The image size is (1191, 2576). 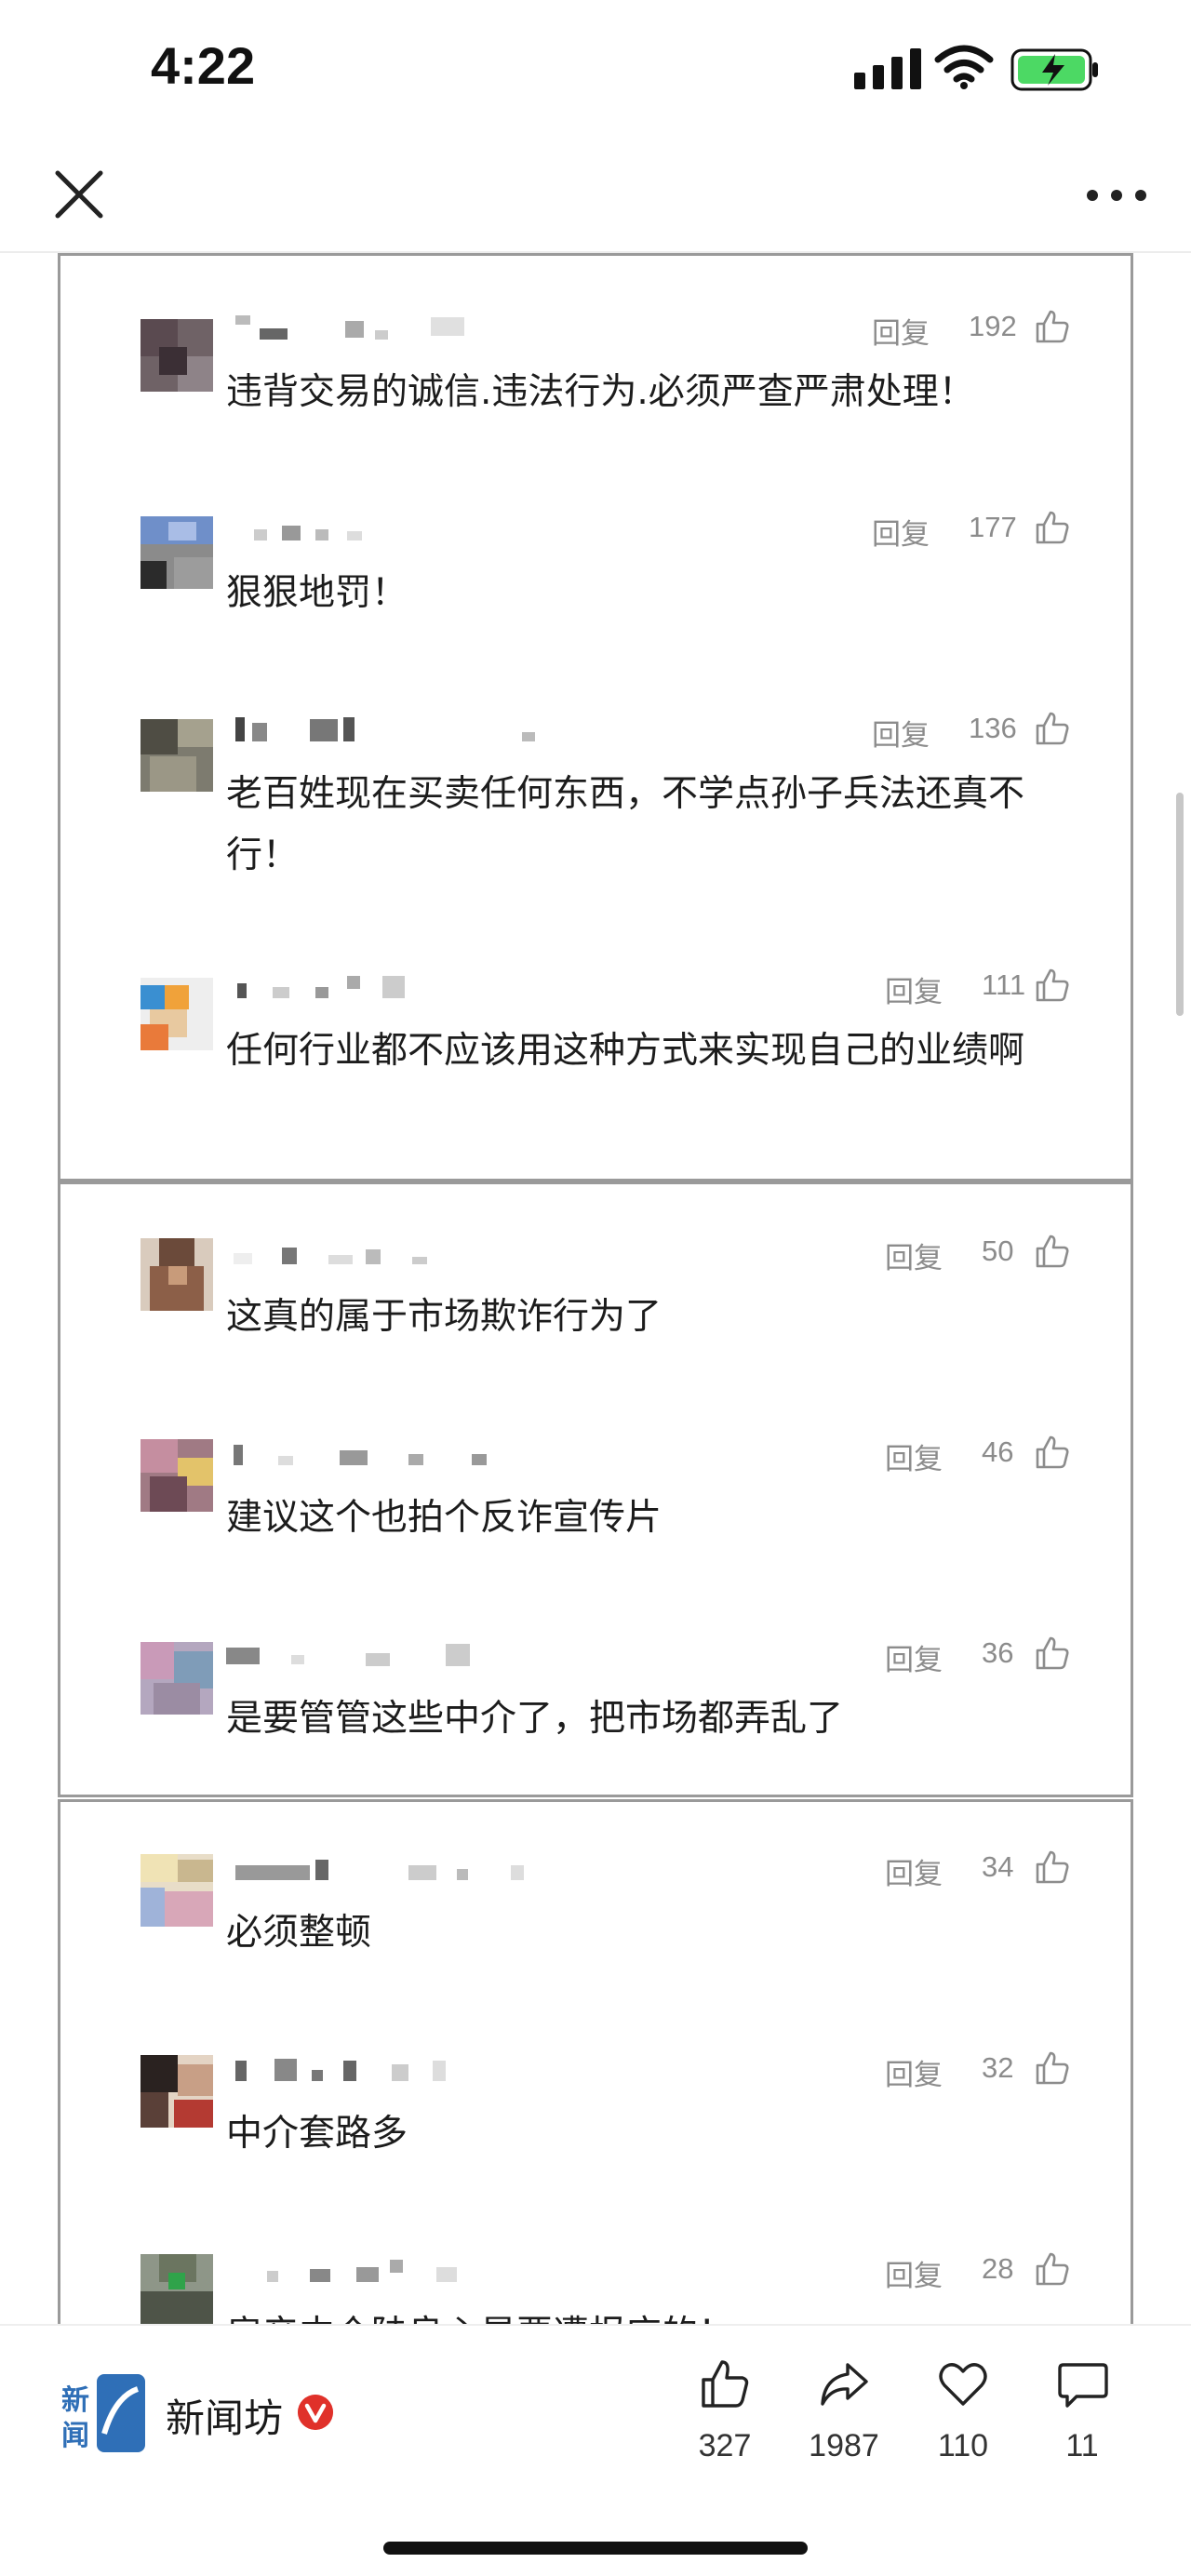 I want to click on bottom-bar: 新 闻 新闻坊 327 1987 110 11, so click(x=595, y=2450).